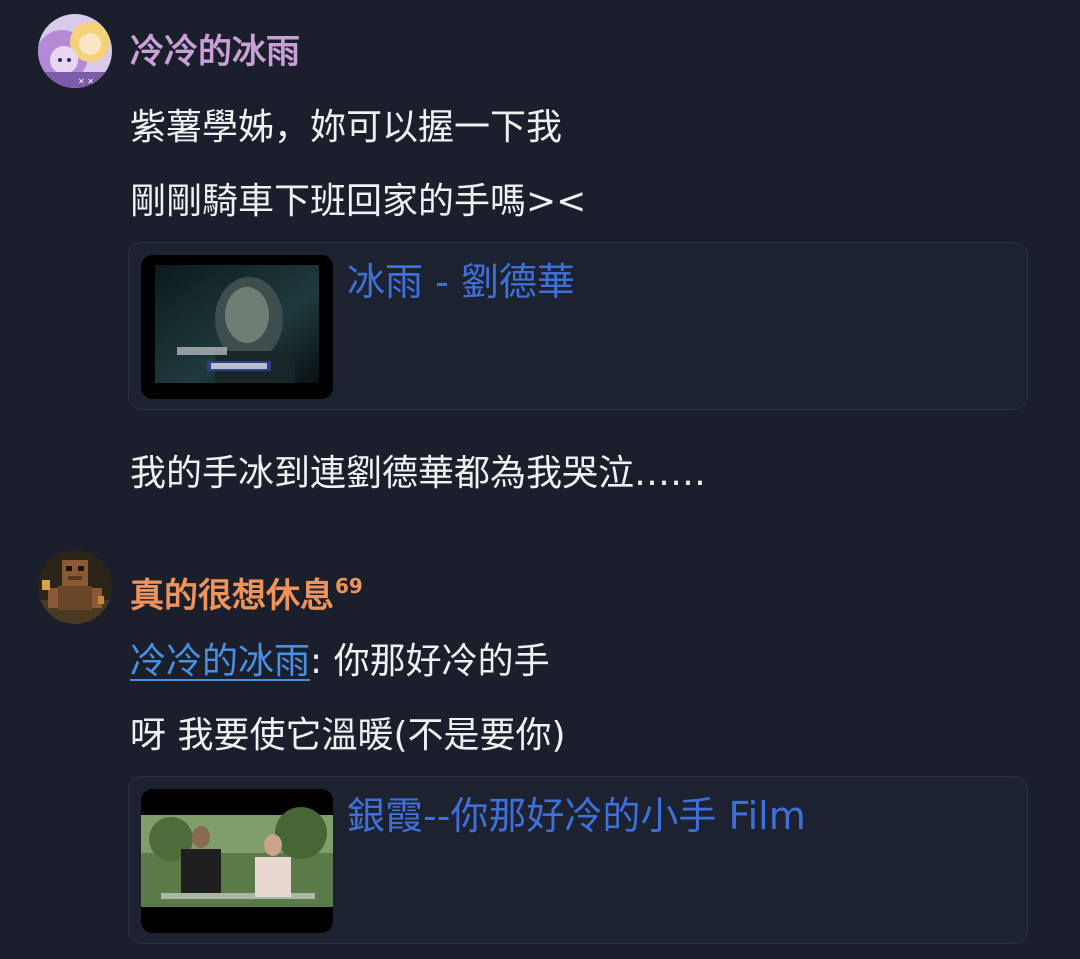 This screenshot has height=959, width=1080. I want to click on author-name: 冷冷的冰雨, so click(215, 52).